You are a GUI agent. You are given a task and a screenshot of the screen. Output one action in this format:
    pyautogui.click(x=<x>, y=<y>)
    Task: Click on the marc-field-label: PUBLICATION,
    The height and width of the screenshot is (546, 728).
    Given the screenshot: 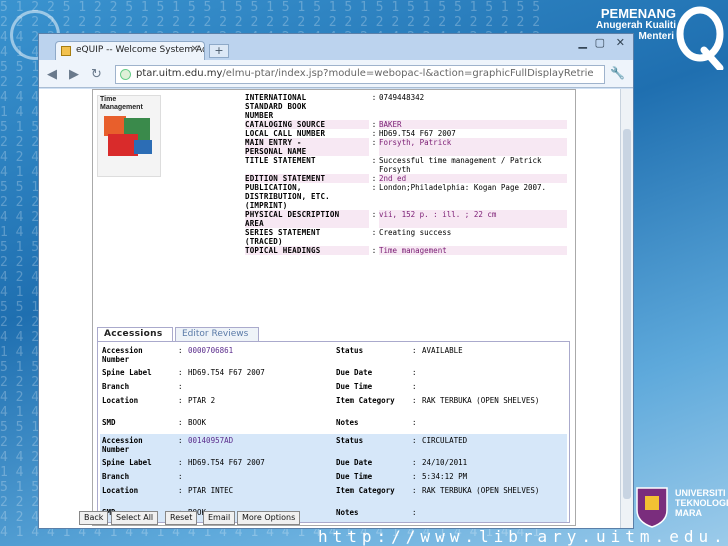 What is the action you would take?
    pyautogui.click(x=273, y=187)
    